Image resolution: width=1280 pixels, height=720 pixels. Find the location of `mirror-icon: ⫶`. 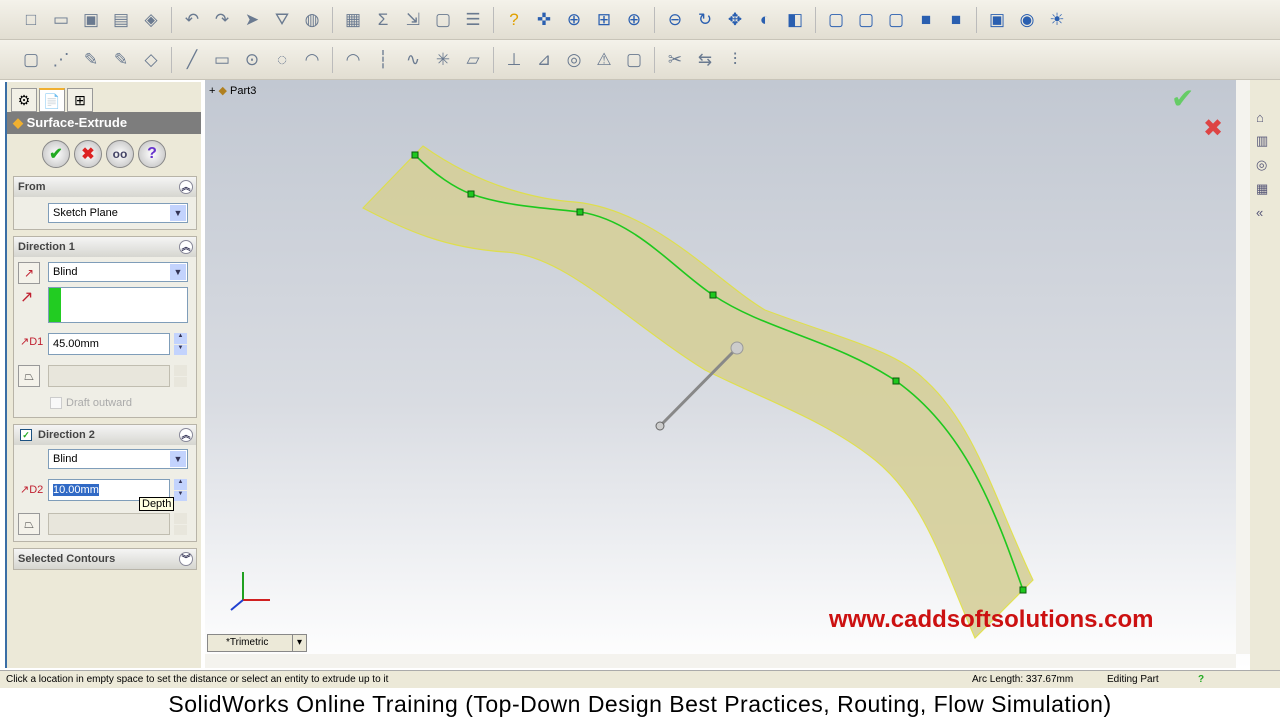

mirror-icon: ⫶ is located at coordinates (735, 60).